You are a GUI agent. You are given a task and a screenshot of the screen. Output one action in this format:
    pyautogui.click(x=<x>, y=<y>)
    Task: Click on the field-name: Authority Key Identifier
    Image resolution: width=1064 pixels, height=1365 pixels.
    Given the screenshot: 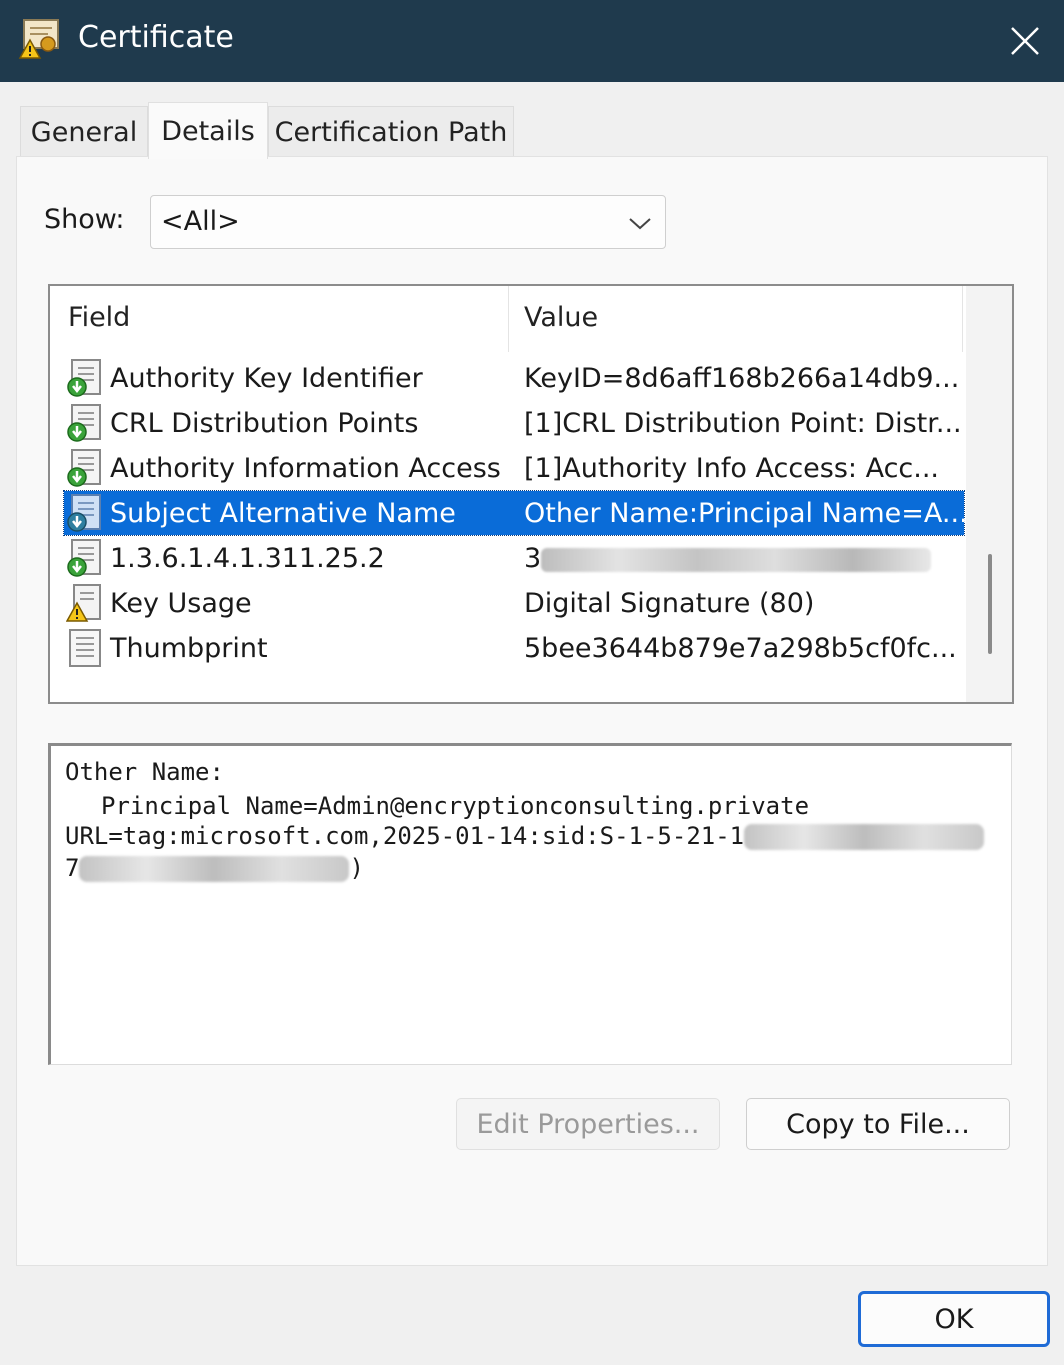 What is the action you would take?
    pyautogui.click(x=266, y=378)
    